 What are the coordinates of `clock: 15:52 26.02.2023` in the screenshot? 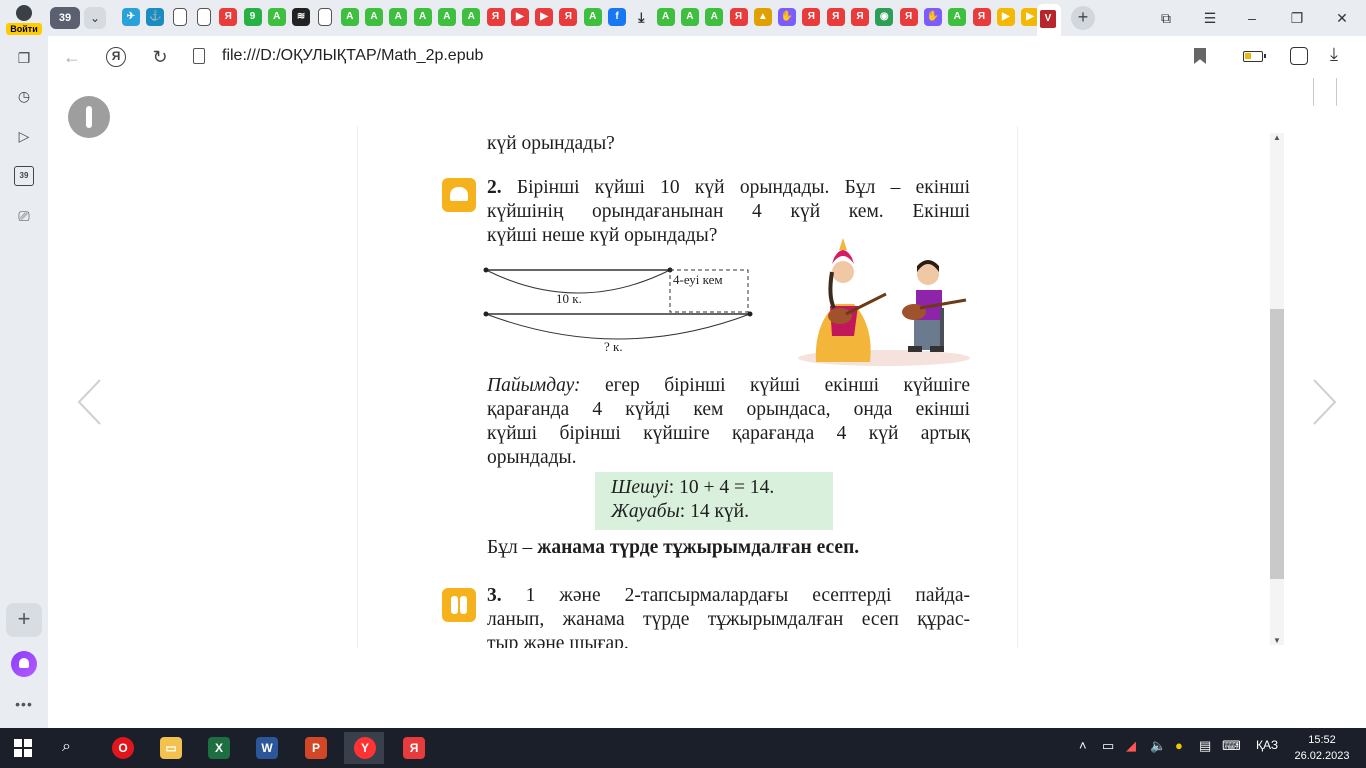 It's located at (1322, 748).